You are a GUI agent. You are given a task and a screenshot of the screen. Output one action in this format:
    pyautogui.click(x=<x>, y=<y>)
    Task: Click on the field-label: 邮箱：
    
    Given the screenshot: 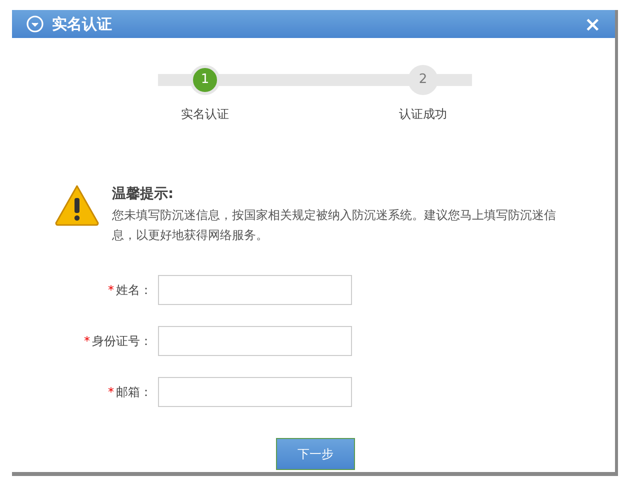 What is the action you would take?
    pyautogui.click(x=134, y=392)
    